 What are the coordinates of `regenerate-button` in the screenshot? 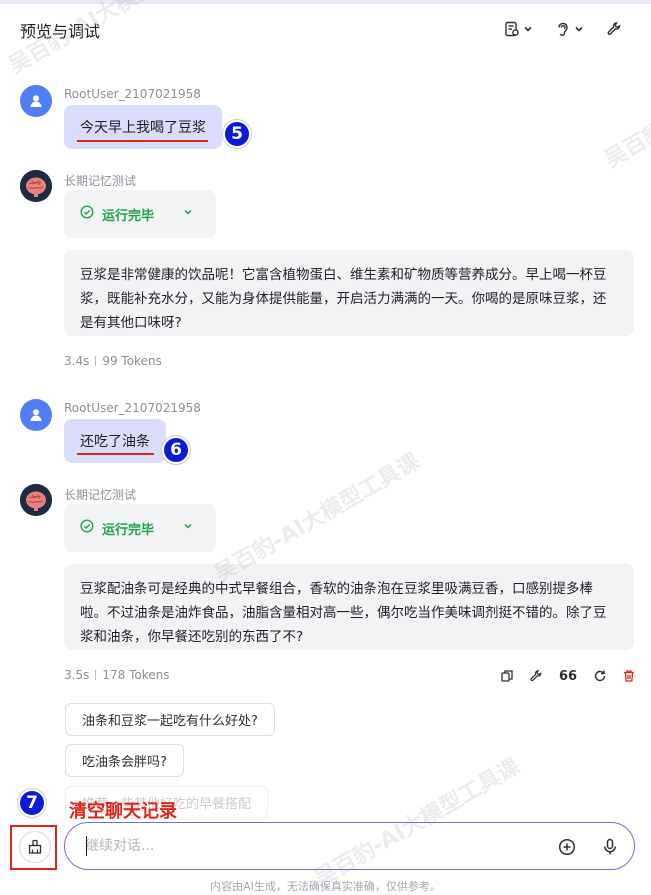 It's located at (600, 676).